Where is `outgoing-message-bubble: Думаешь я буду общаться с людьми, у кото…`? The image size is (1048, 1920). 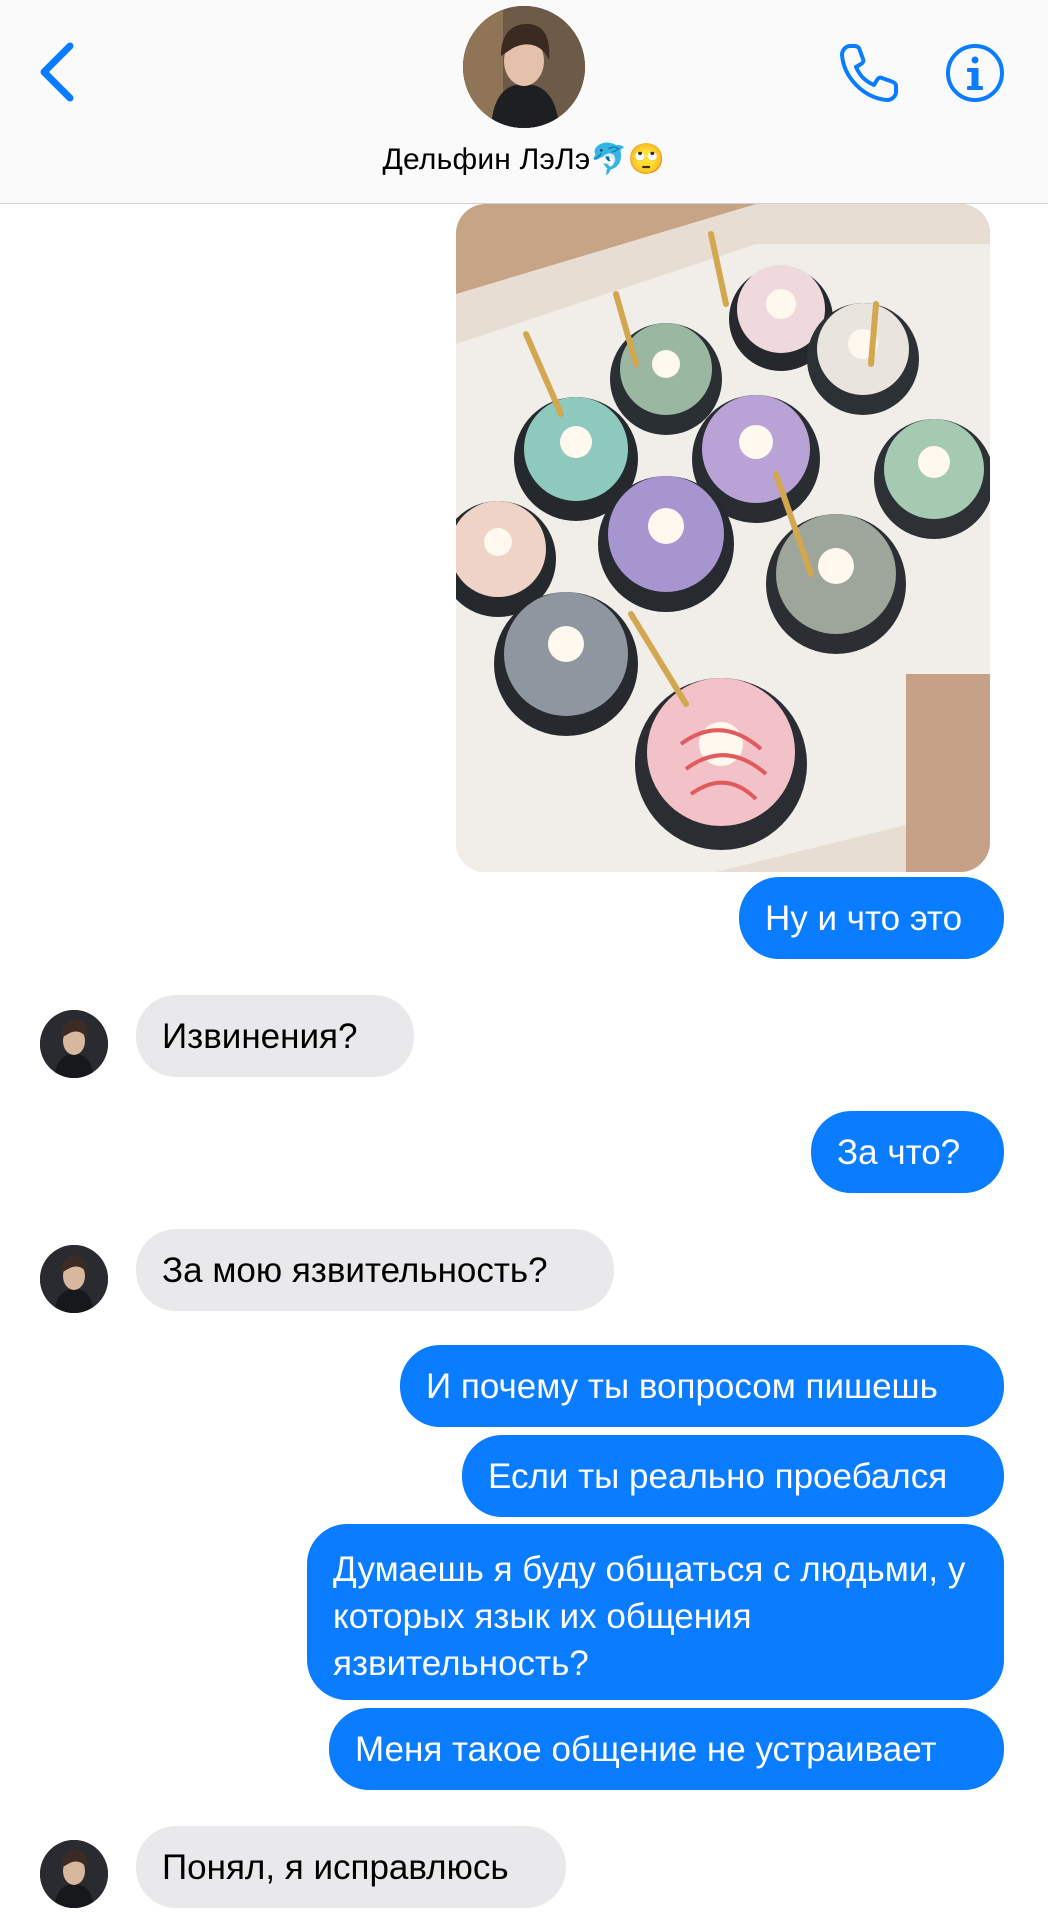
outgoing-message-bubble: Думаешь я буду общаться с людьми, у кото… is located at coordinates (655, 1612).